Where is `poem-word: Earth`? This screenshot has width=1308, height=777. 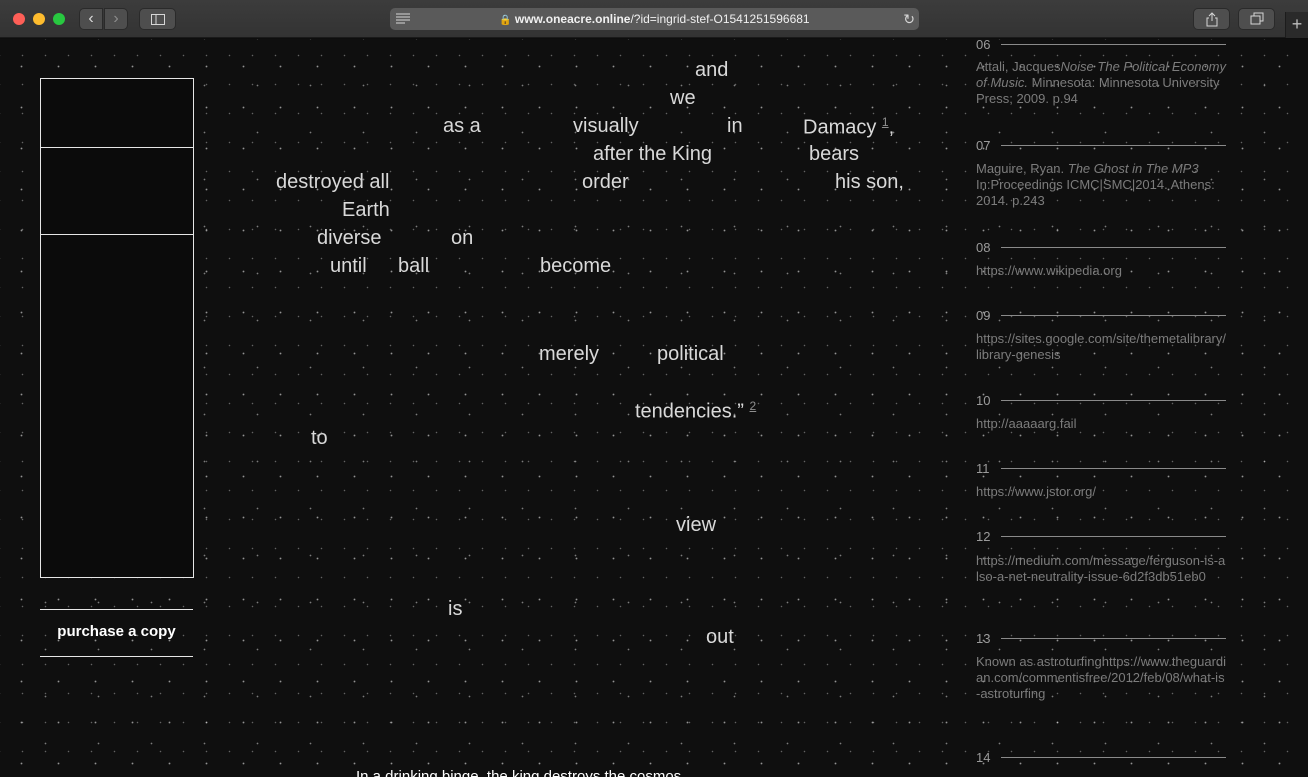 poem-word: Earth is located at coordinates (366, 210).